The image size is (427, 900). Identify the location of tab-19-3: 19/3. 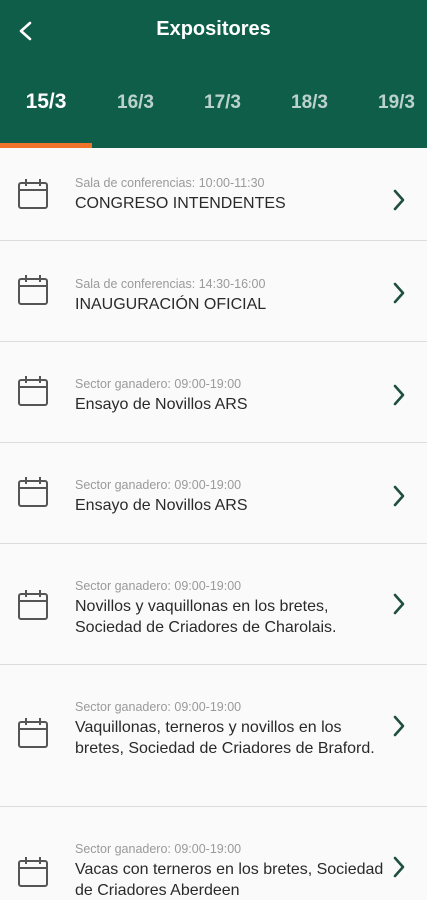
(390, 116).